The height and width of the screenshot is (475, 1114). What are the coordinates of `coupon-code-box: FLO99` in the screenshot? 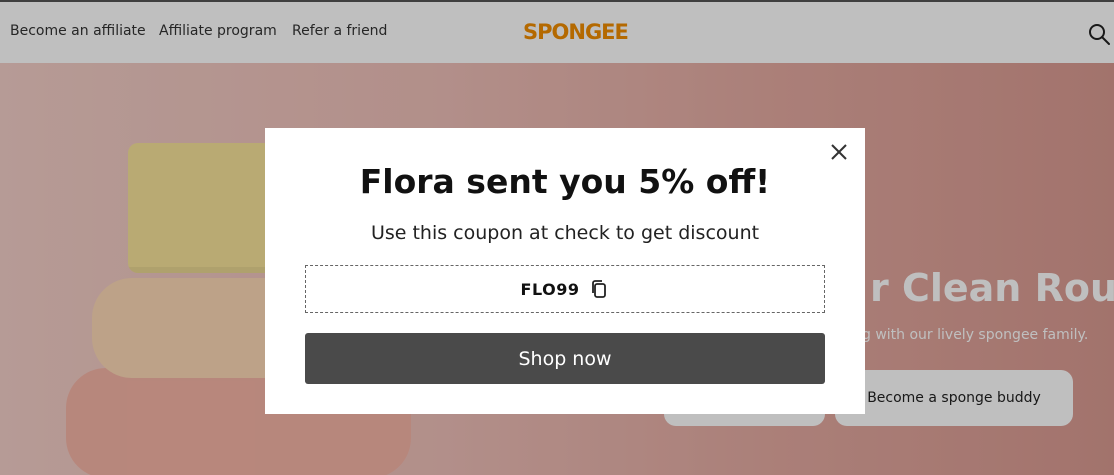 It's located at (565, 289).